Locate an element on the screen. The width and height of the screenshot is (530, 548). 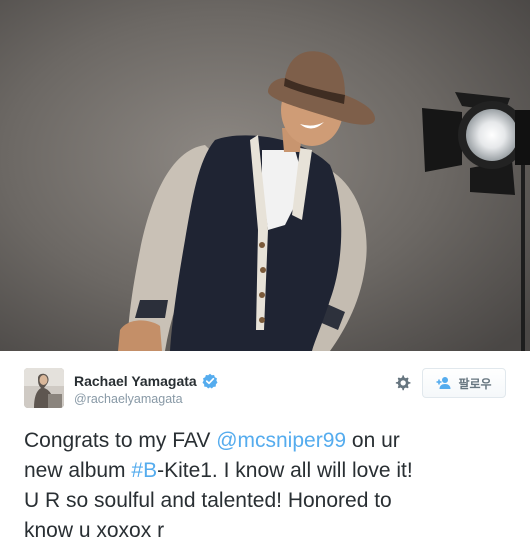
author-name-row: Rachael Yamagata is located at coordinates (146, 381).